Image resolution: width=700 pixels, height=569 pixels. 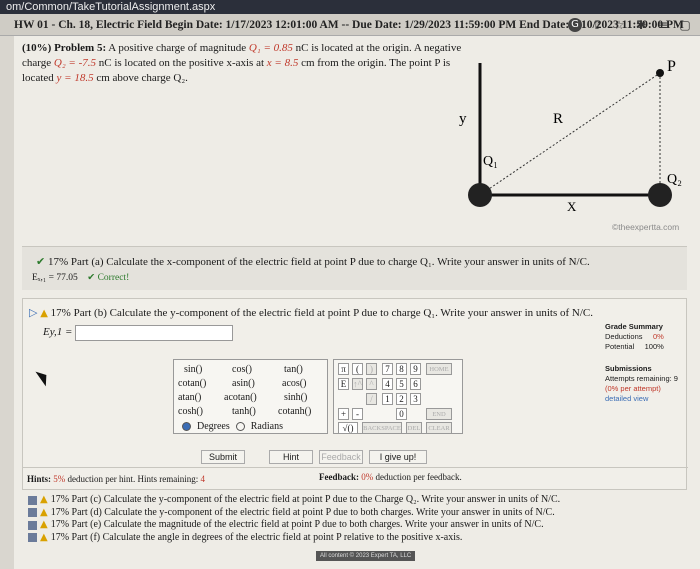 I want to click on degrees-radio, so click(x=186, y=426).